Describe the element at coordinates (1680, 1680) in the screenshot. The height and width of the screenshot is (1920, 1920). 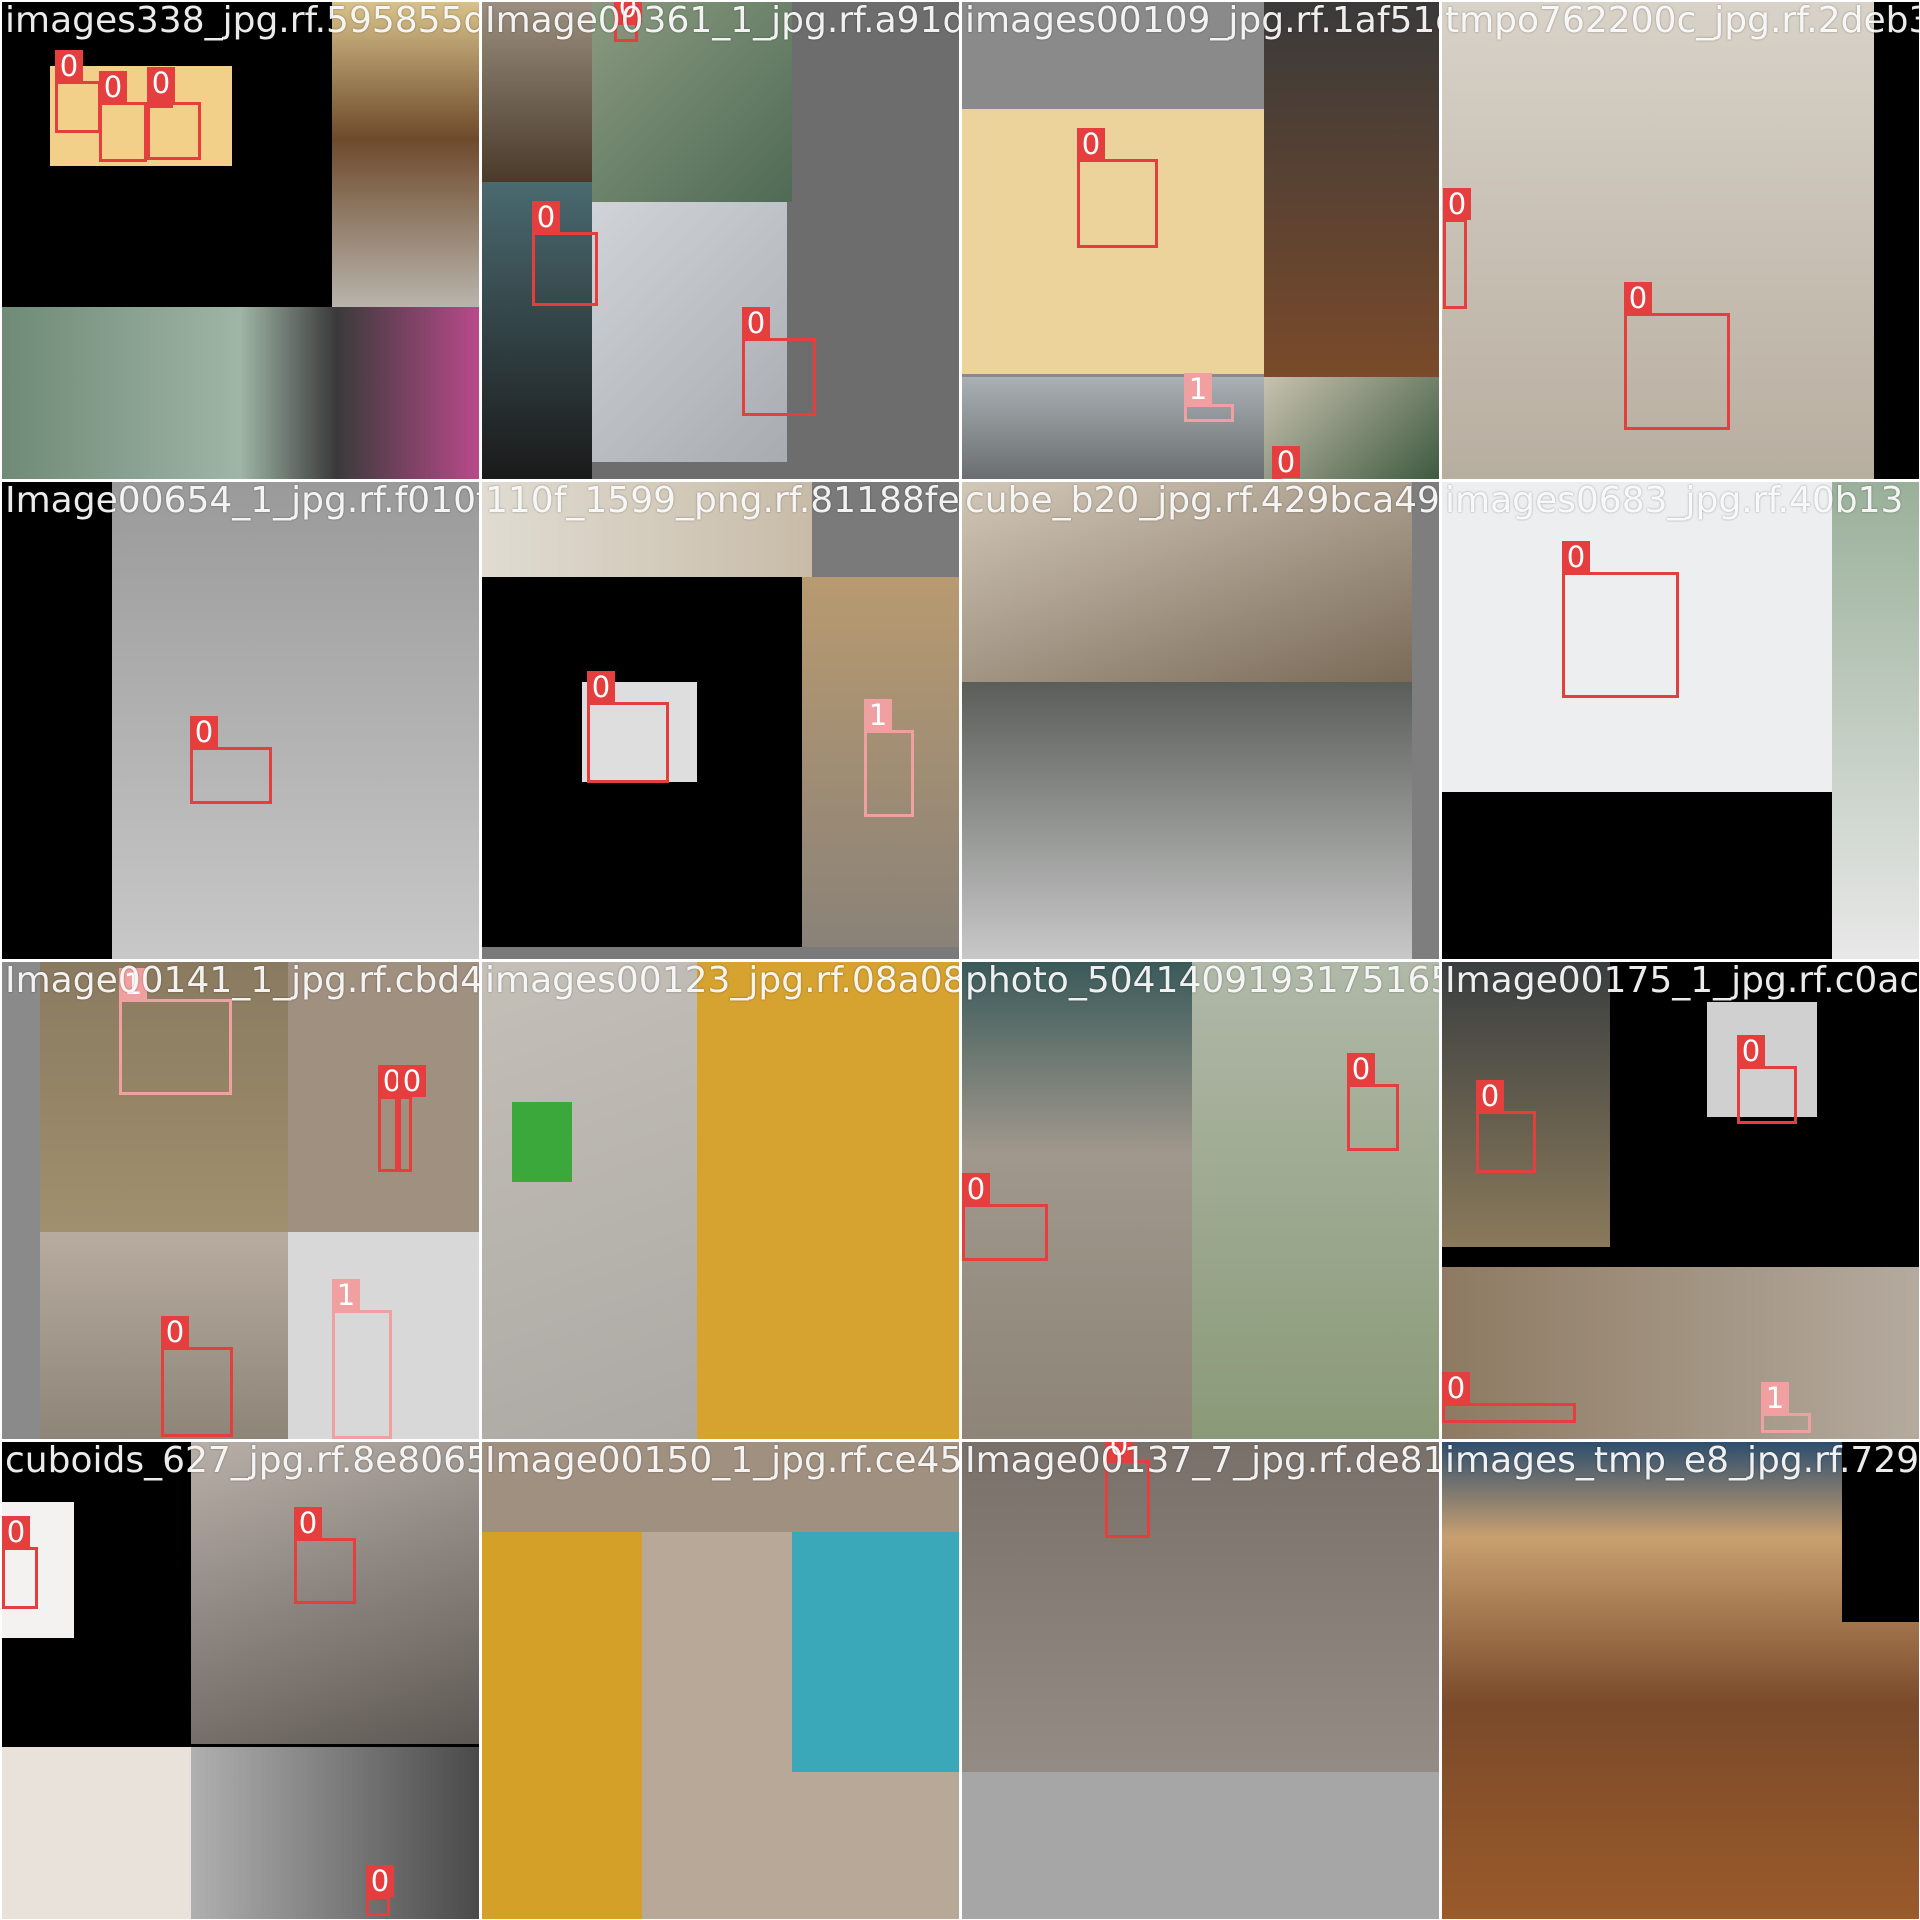
I see `tile-15: images_tmp_e8_jpg.rf.72928` at that location.